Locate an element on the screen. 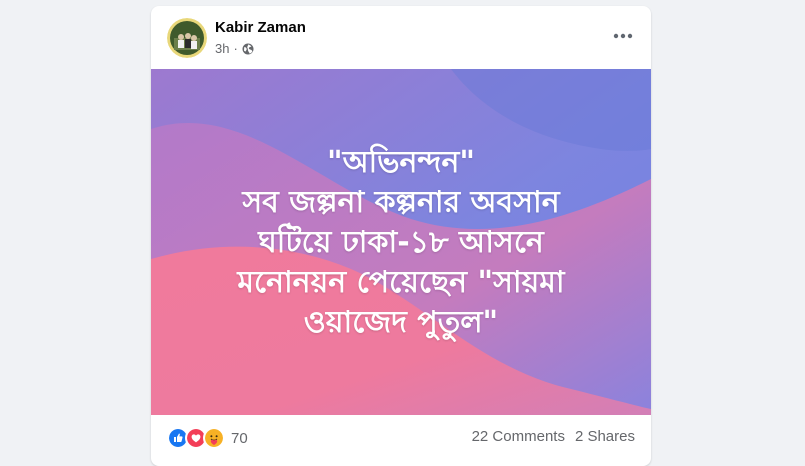 Image resolution: width=805 pixels, height=466 pixels. avatar-image is located at coordinates (187, 38).